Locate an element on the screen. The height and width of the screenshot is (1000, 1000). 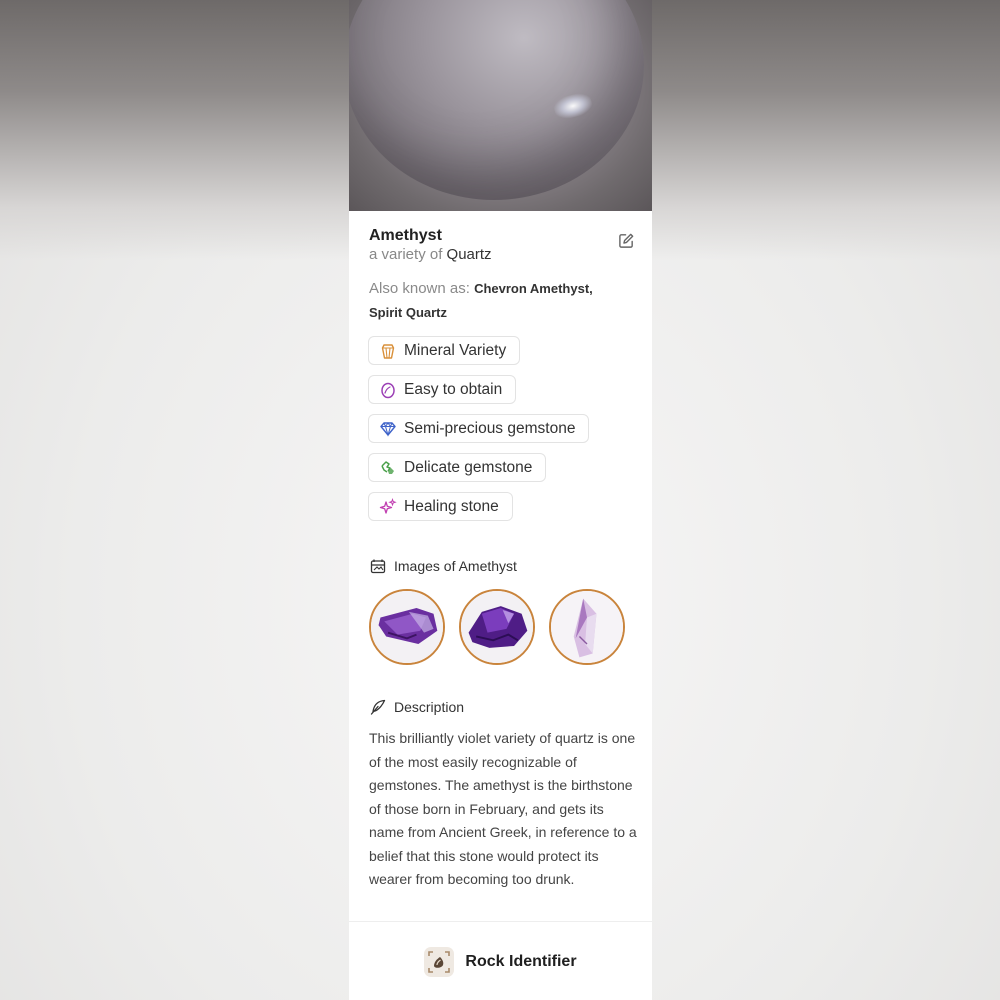
description-section-header: Description is located at coordinates (416, 707).